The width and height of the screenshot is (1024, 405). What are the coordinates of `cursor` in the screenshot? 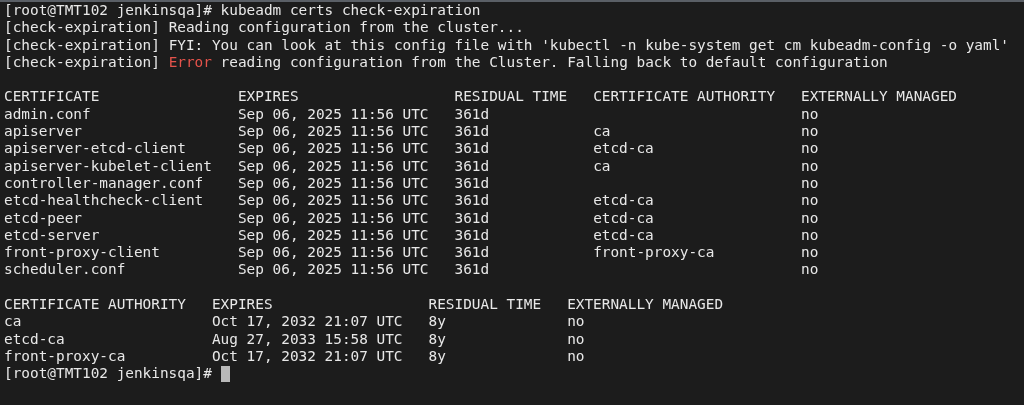 It's located at (225, 374).